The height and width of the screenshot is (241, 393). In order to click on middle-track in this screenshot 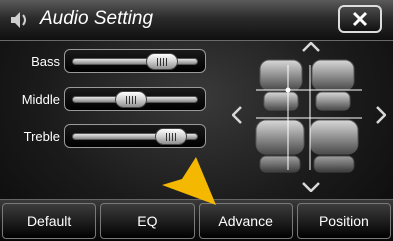, I will do `click(135, 99)`.